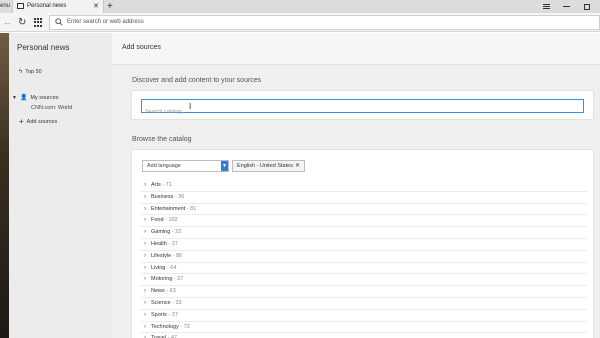 This screenshot has height=338, width=600. I want to click on category-label: Science - 33, so click(166, 302).